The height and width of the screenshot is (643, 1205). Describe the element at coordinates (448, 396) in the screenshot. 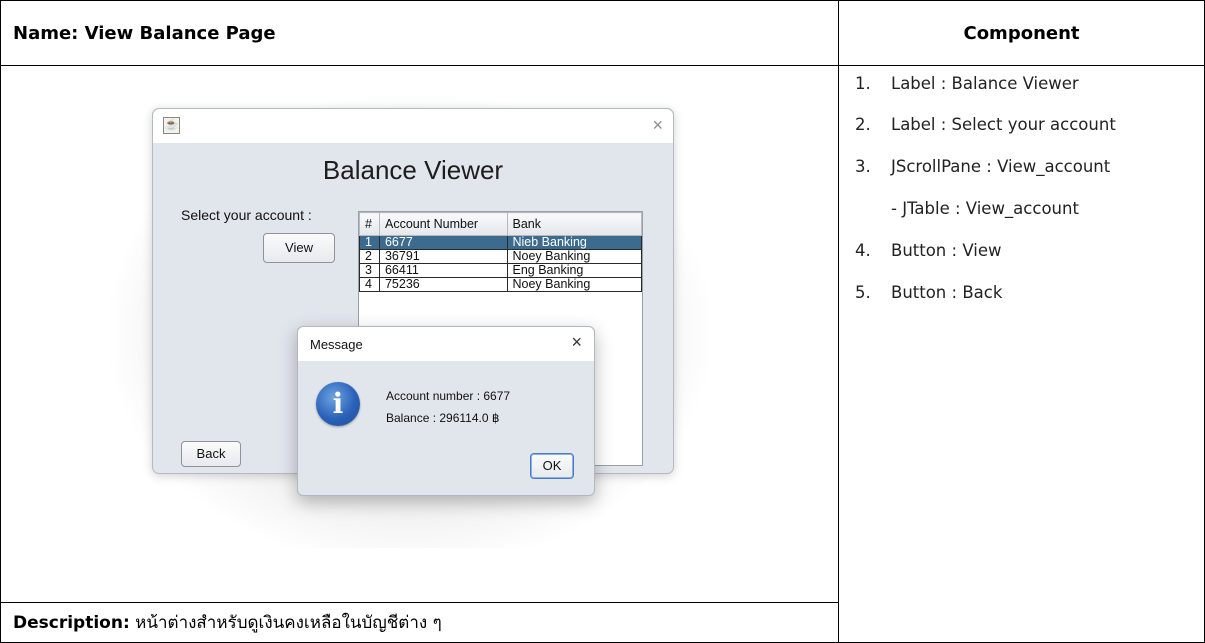

I see `account-number-text: Account number : 6677` at that location.